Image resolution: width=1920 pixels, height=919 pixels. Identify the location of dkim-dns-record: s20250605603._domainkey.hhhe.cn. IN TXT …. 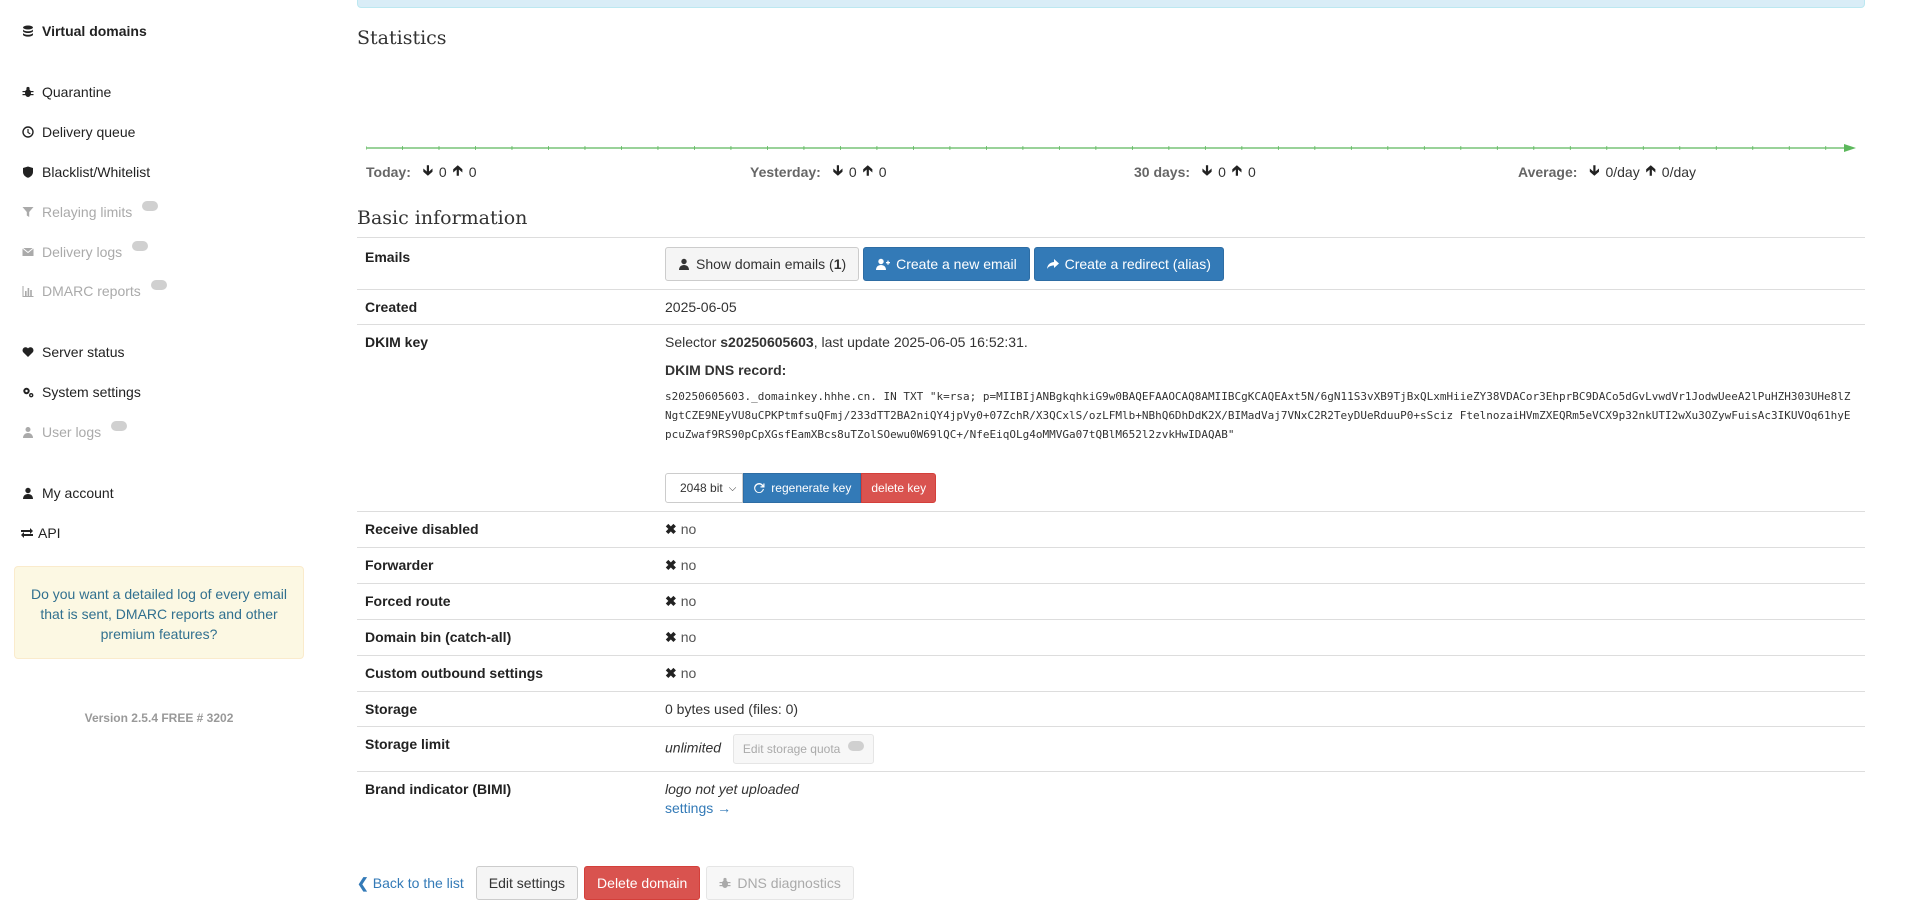
(1258, 415).